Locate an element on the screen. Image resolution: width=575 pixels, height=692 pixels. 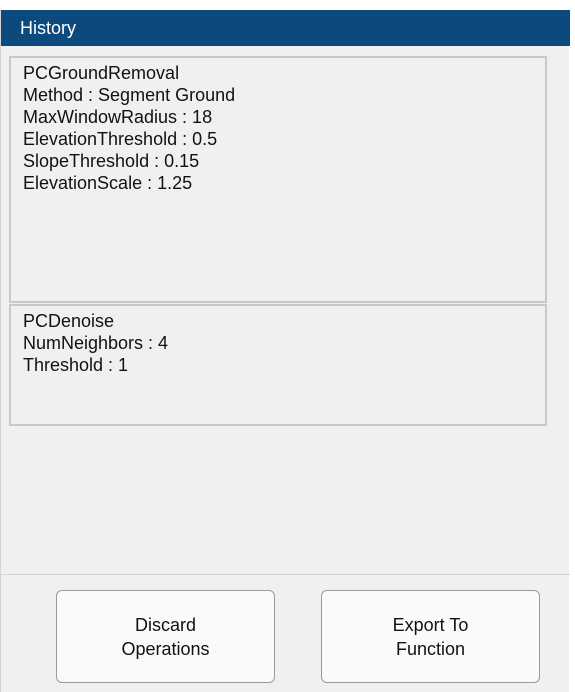
button-label-line: Operations is located at coordinates (165, 648).